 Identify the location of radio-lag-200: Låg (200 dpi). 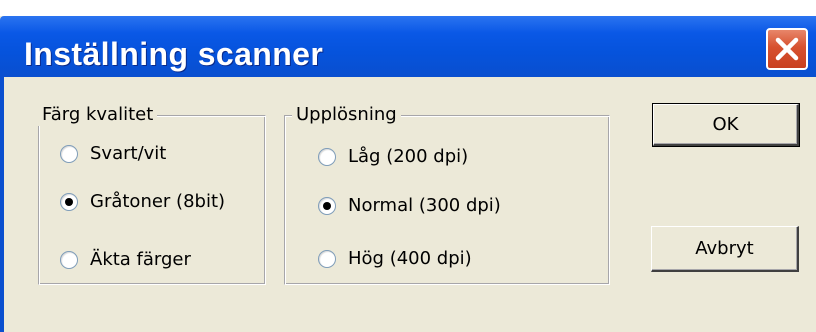
(393, 157).